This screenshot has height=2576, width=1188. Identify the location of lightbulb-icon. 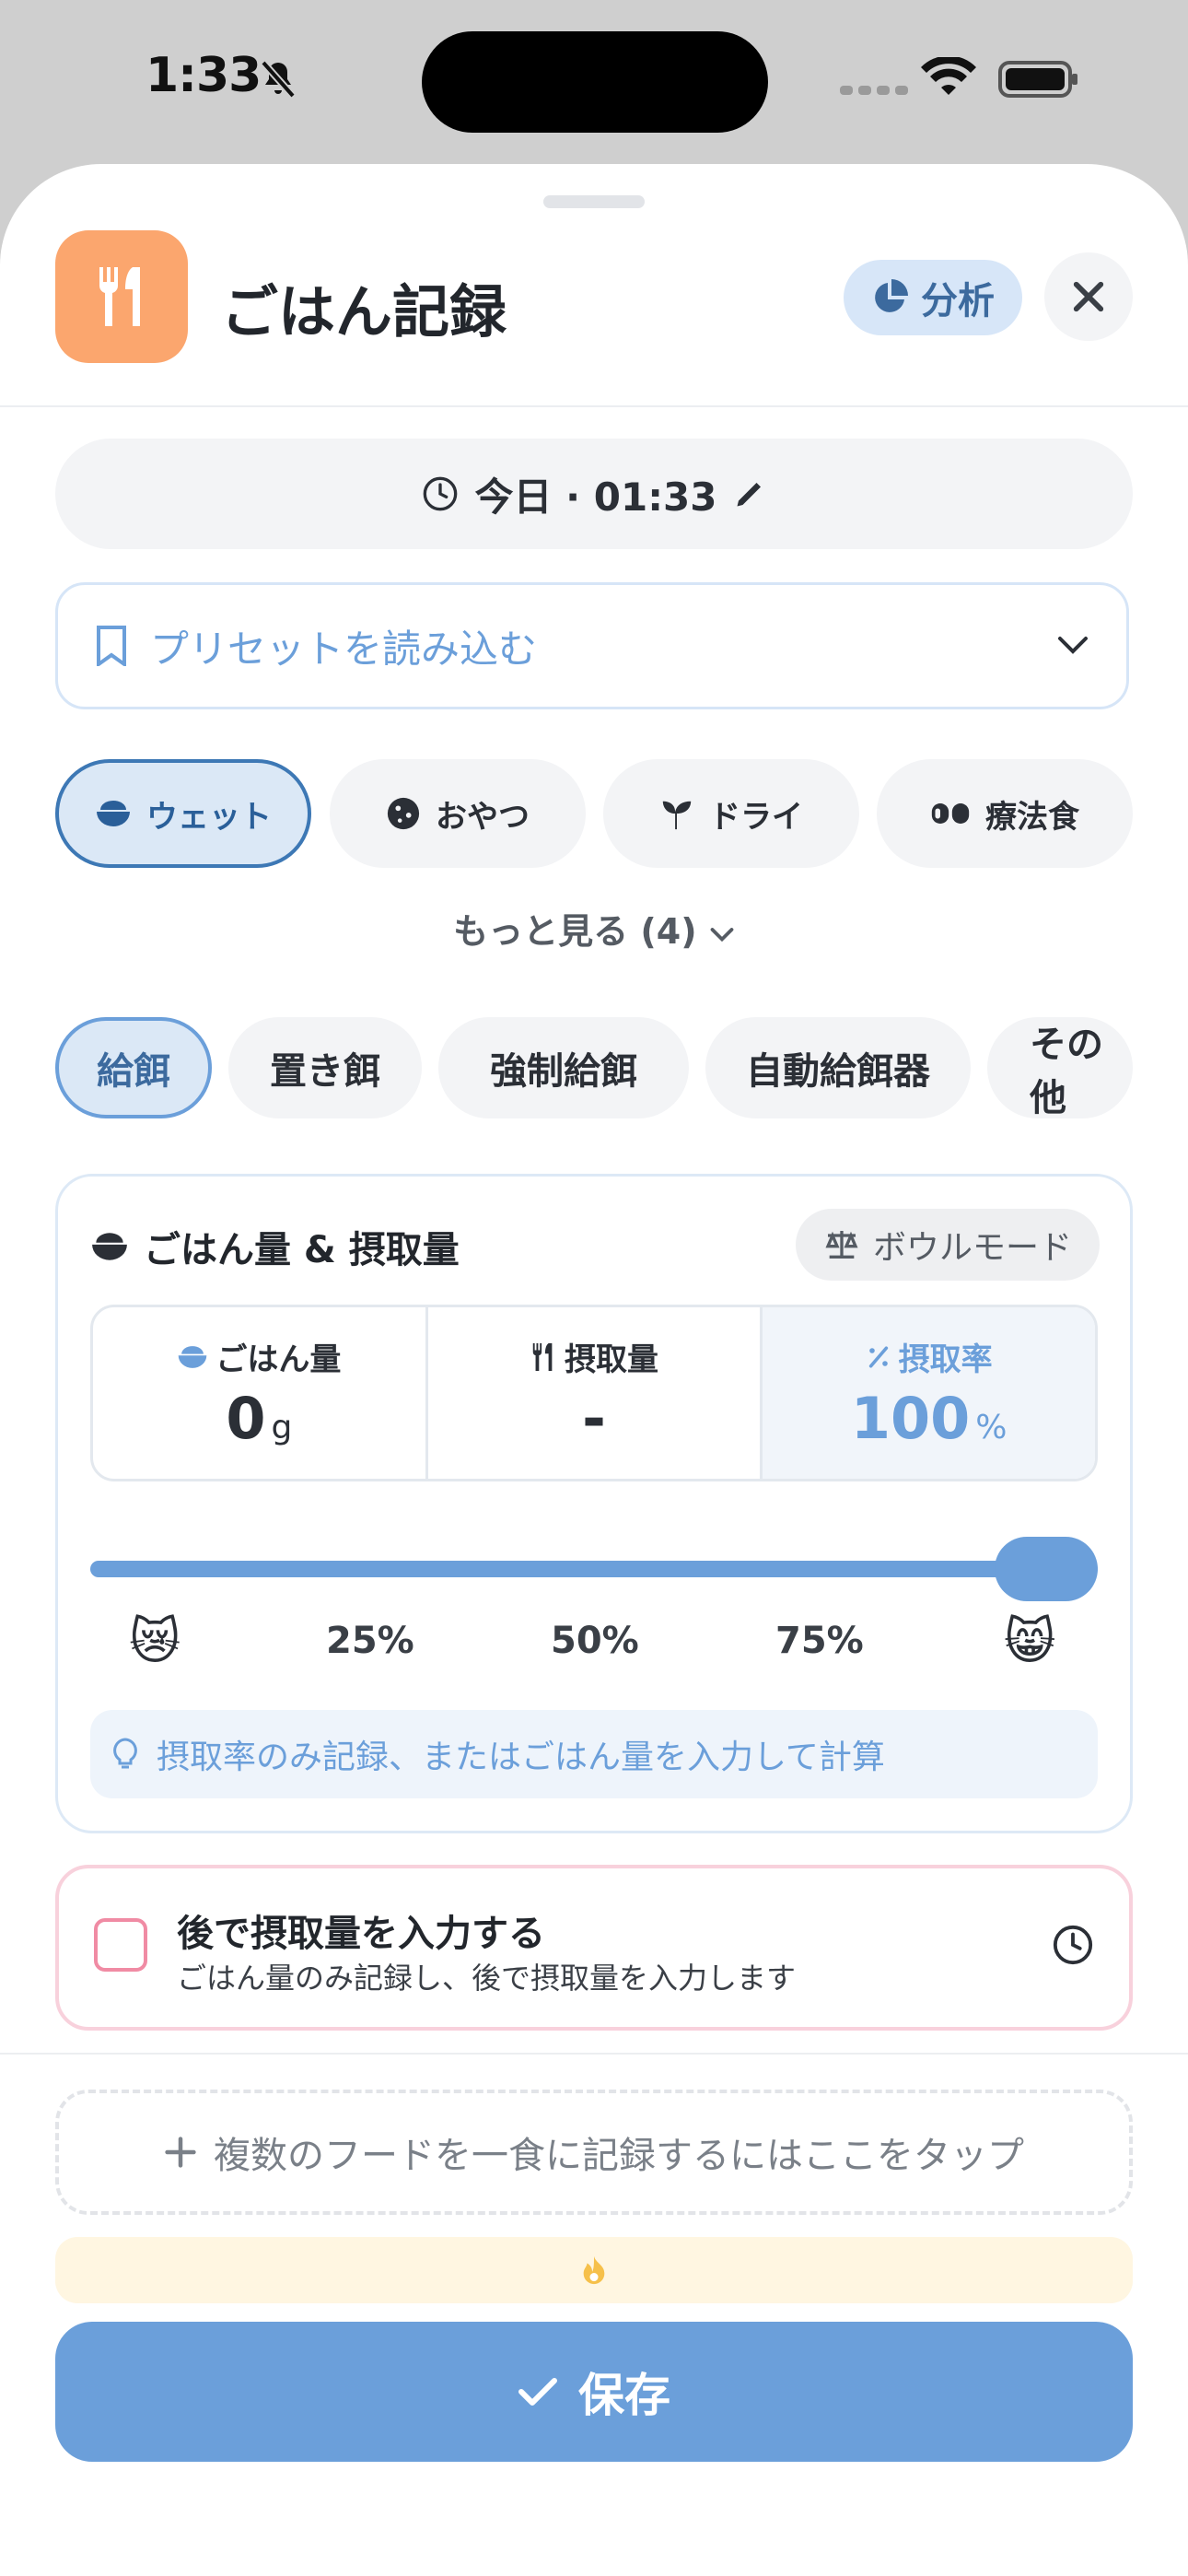
(125, 1754).